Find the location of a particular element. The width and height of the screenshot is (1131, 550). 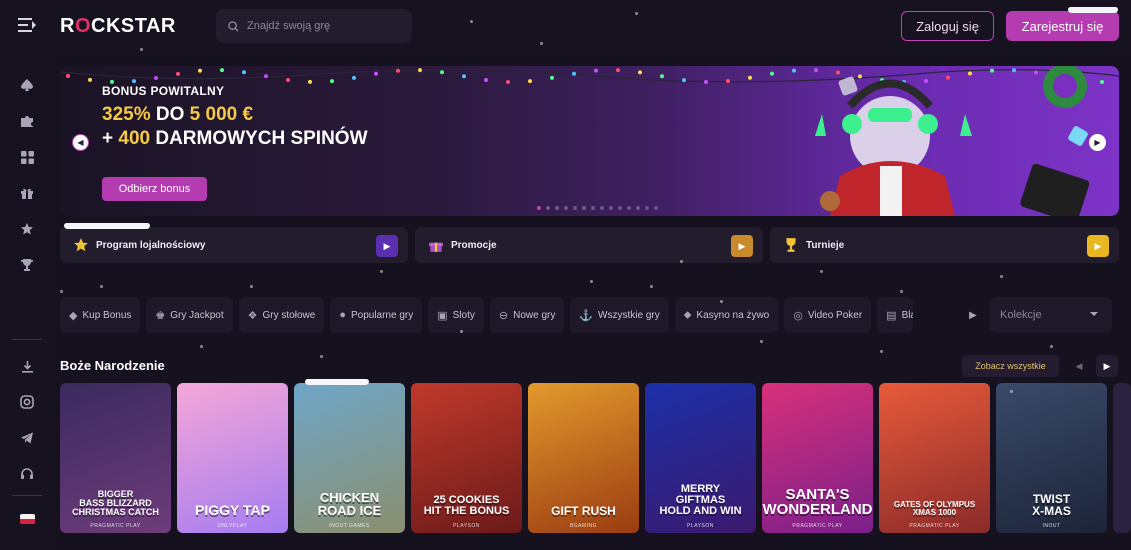

category-blackjack: ▤ Bla is located at coordinates (895, 315).